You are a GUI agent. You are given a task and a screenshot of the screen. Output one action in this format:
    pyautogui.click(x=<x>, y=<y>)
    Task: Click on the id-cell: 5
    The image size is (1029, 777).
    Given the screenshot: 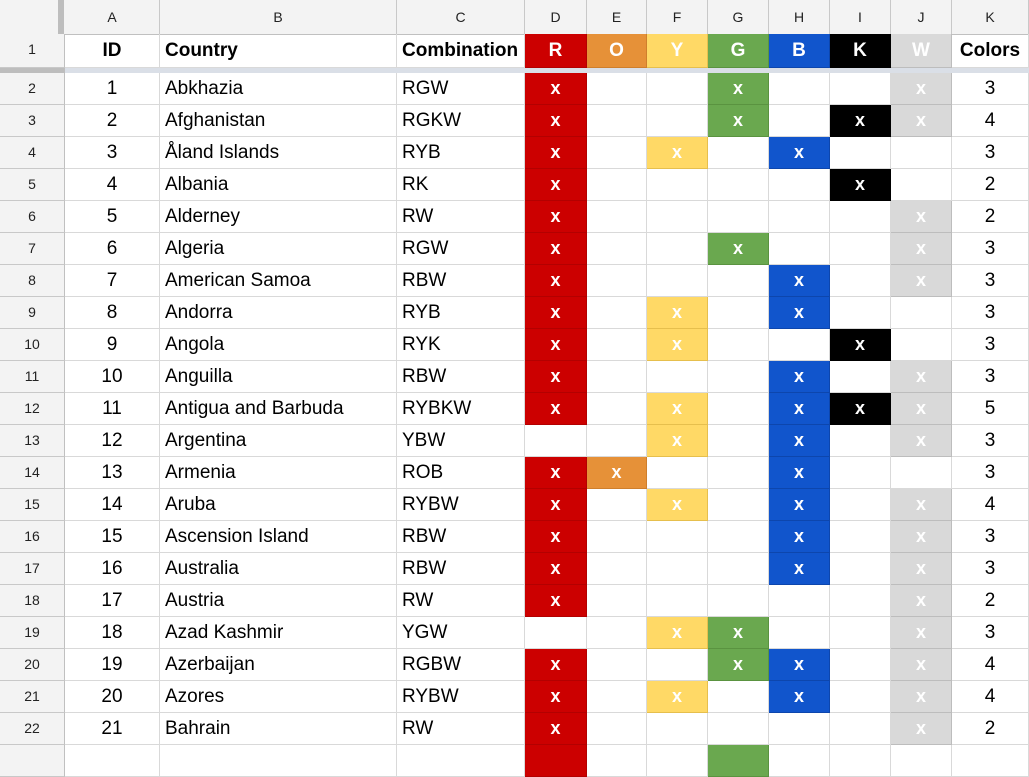 What is the action you would take?
    pyautogui.click(x=112, y=217)
    